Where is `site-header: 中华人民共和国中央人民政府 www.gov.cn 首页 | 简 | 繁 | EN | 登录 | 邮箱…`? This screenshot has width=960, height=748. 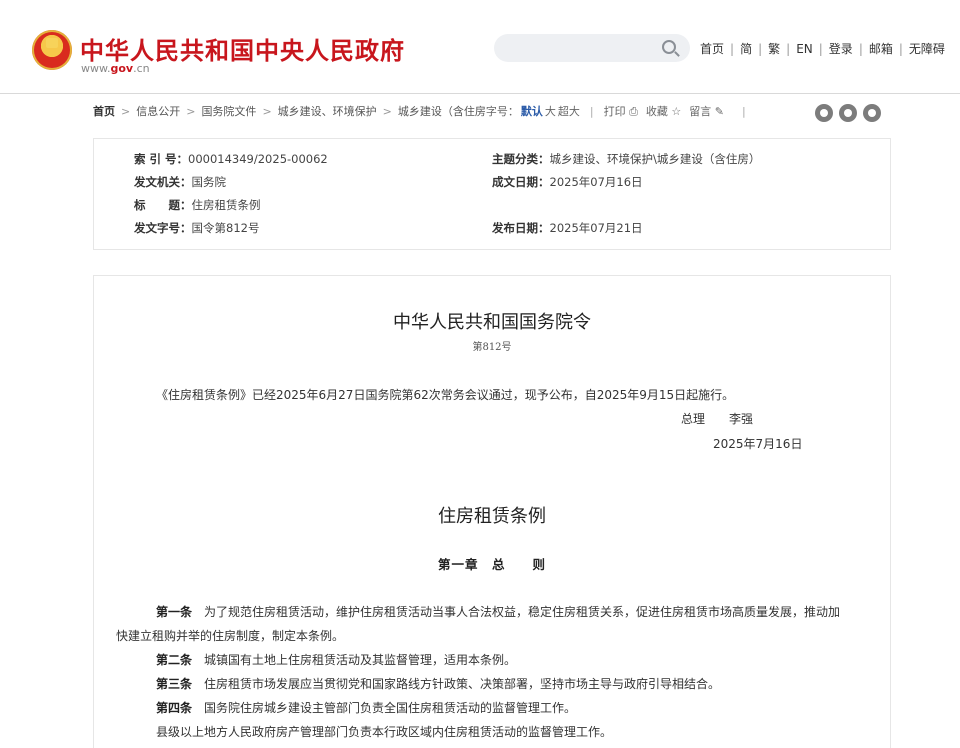
site-header: 中华人民共和国中央人民政府 www.gov.cn 首页 | 简 | 繁 | EN | 登录 | 邮箱… is located at coordinates (480, 47).